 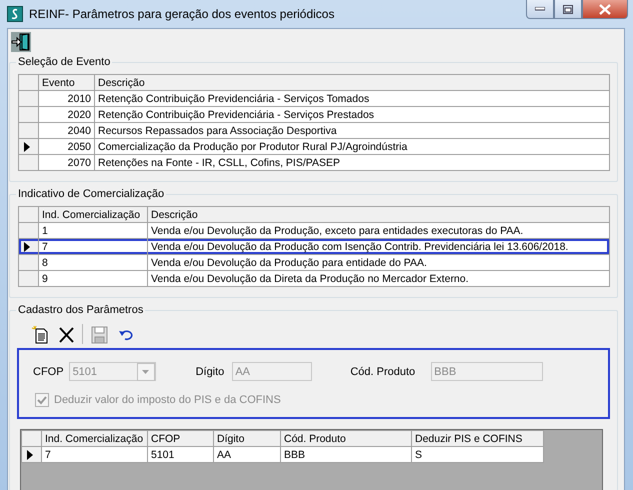 What do you see at coordinates (247, 454) in the screenshot?
I see `table-cell: AA` at bounding box center [247, 454].